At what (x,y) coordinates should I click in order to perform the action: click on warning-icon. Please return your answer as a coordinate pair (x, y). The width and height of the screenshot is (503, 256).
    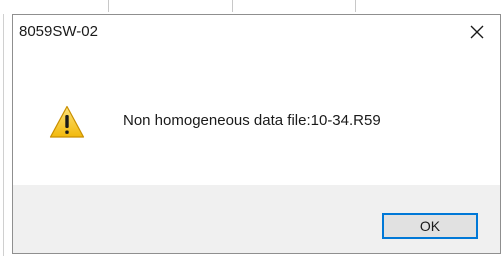
    Looking at the image, I should click on (67, 121).